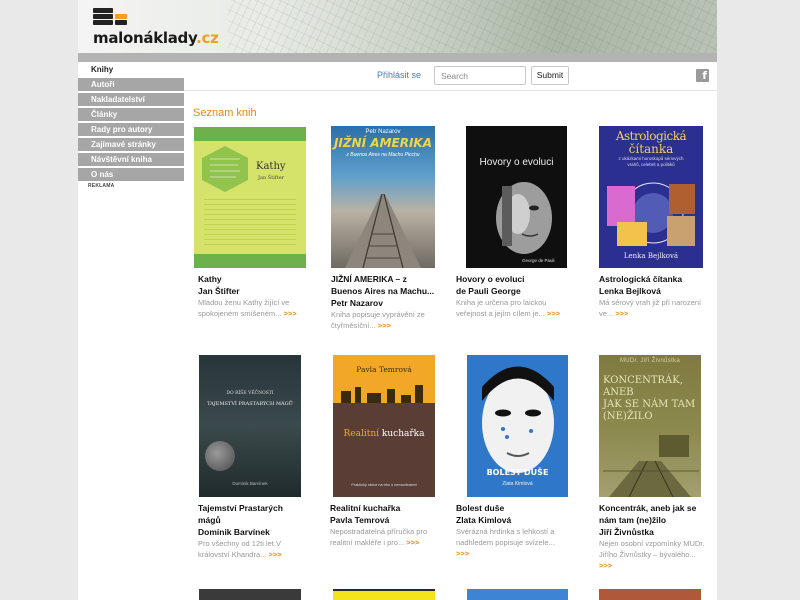  What do you see at coordinates (361, 325) in the screenshot?
I see `book-desc: čtyřměsíční... >>>` at bounding box center [361, 325].